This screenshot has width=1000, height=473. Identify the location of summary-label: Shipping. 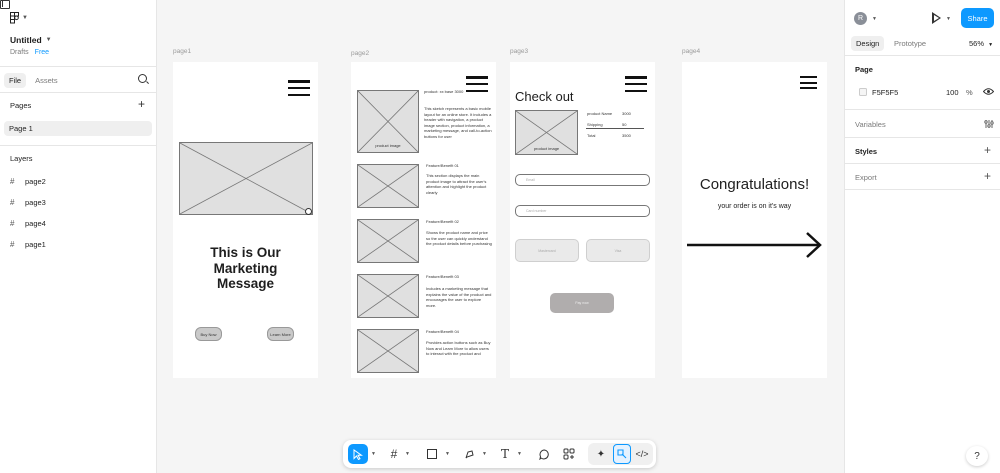
(595, 124).